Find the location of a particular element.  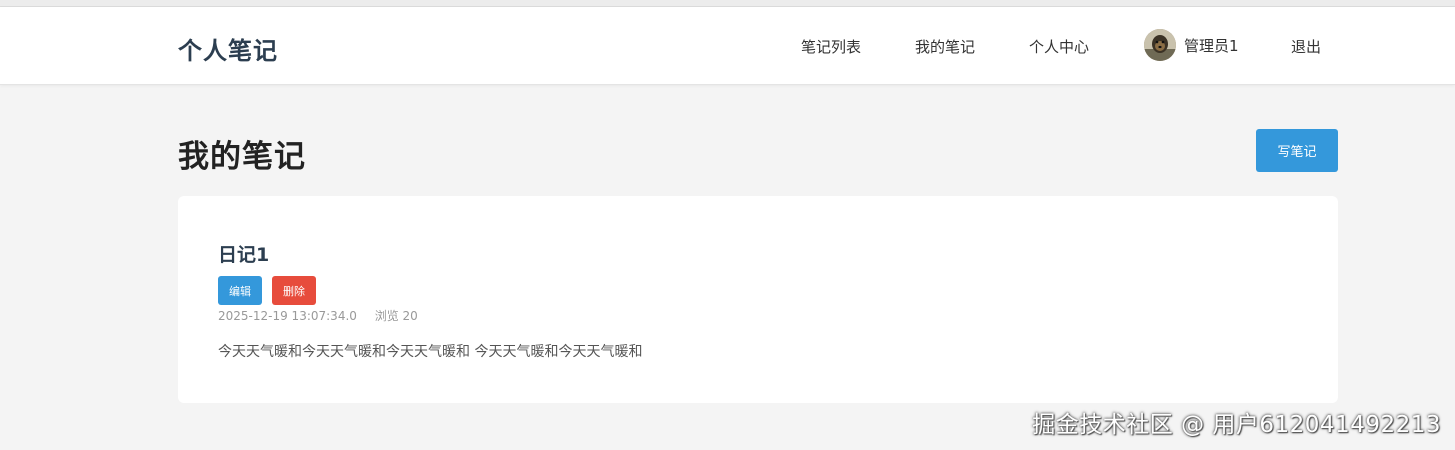

write-note-button: 写笔记 is located at coordinates (1297, 150).